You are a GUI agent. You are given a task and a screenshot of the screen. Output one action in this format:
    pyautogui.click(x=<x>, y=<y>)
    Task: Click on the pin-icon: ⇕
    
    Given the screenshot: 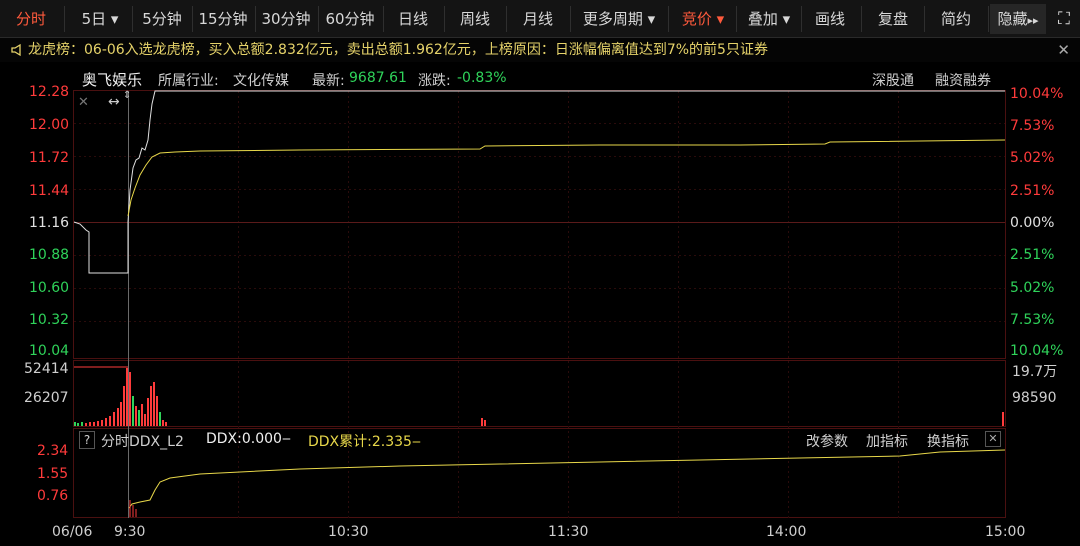 What is the action you would take?
    pyautogui.click(x=127, y=95)
    